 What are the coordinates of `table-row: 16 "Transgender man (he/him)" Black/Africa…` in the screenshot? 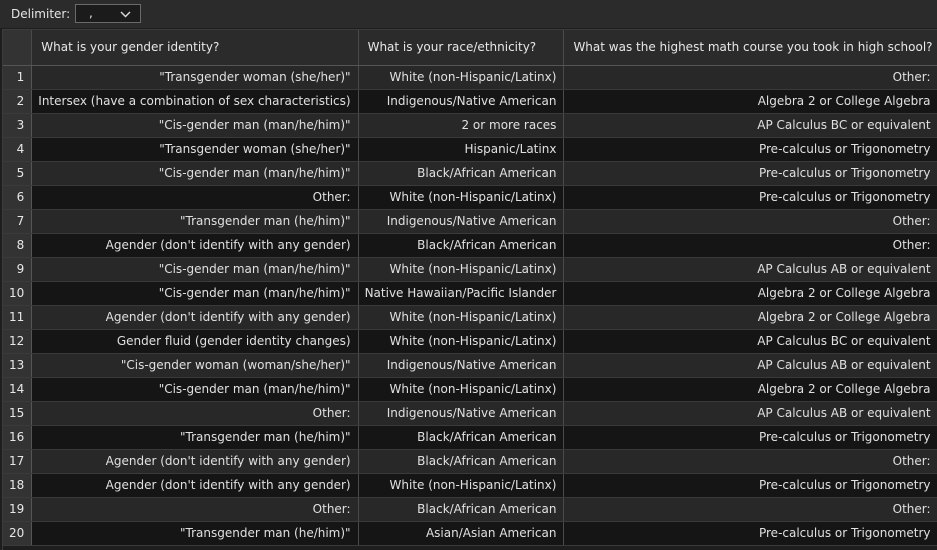 It's located at (470, 437).